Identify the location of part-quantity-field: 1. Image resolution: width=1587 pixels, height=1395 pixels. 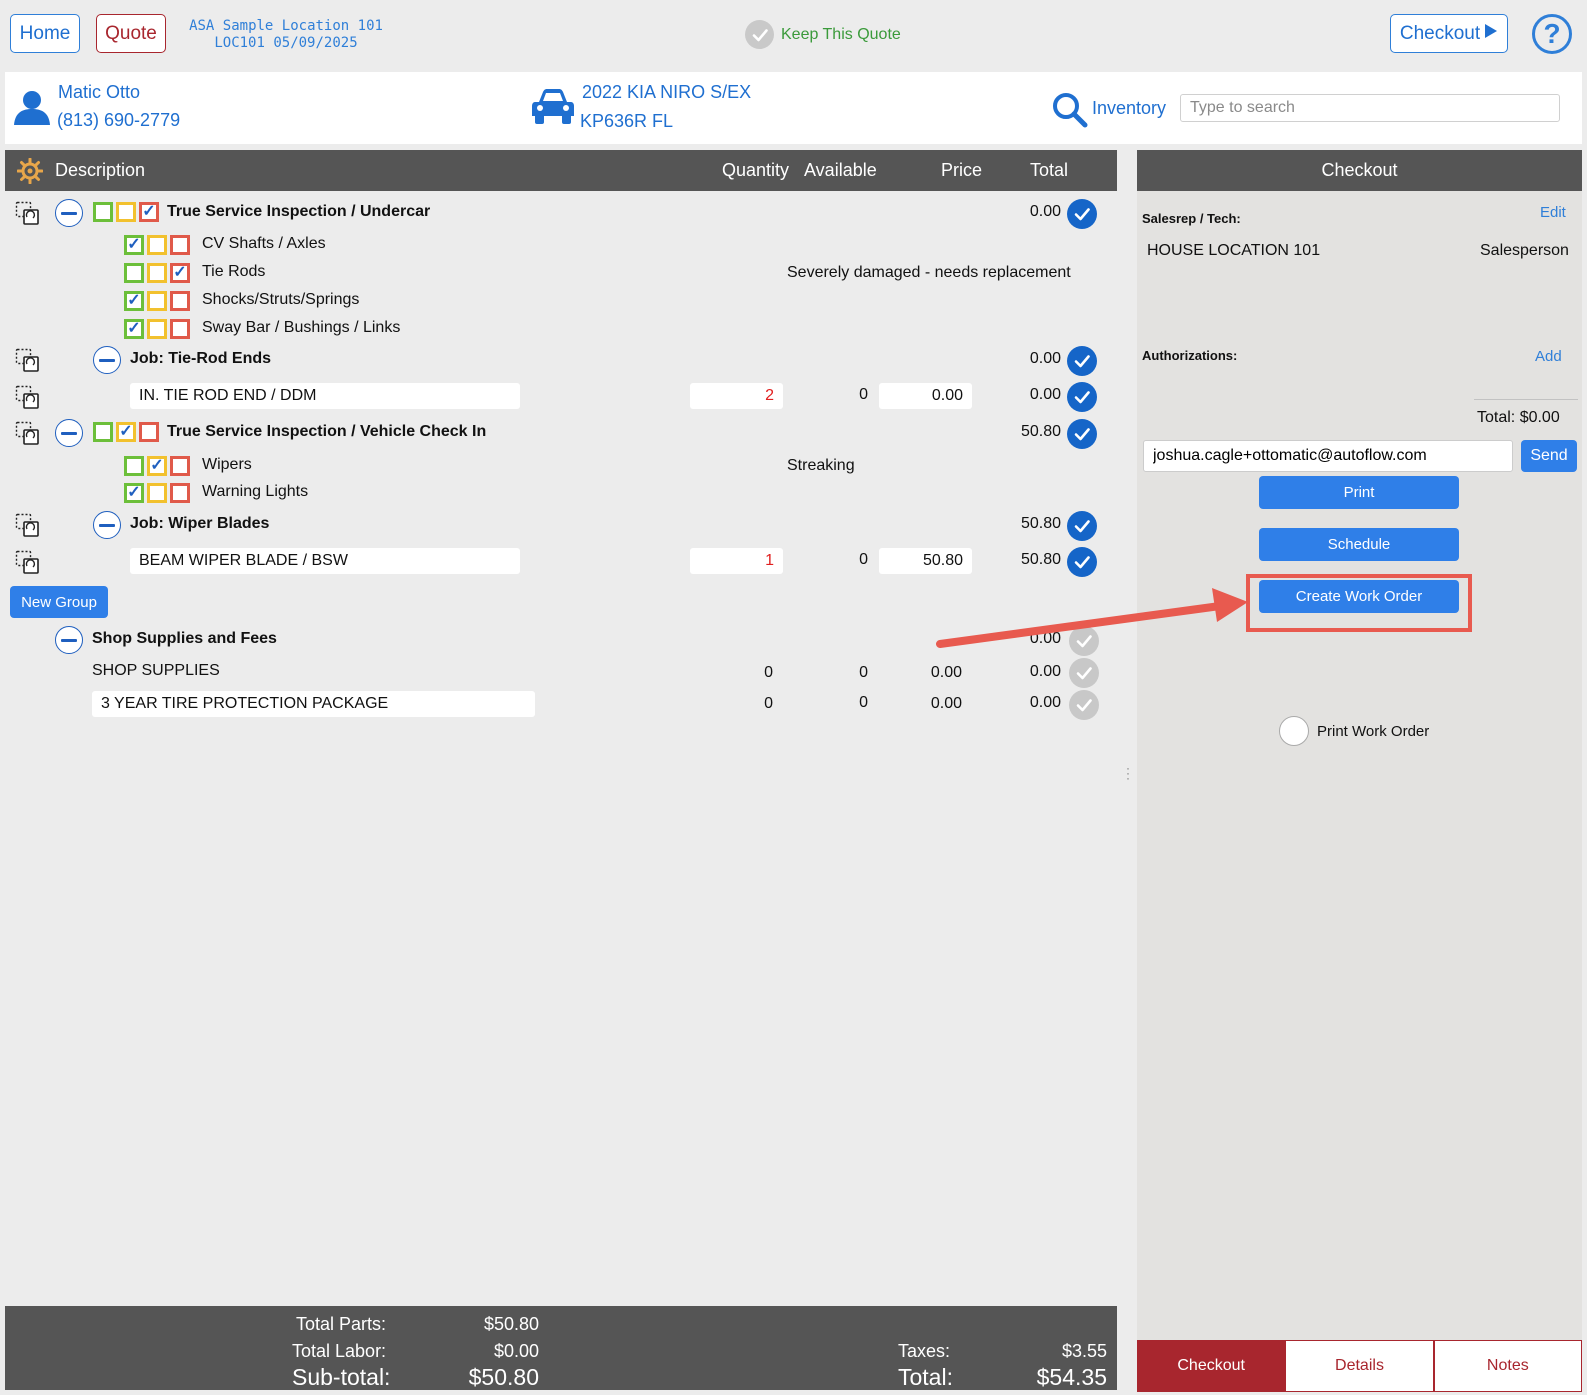
(736, 561).